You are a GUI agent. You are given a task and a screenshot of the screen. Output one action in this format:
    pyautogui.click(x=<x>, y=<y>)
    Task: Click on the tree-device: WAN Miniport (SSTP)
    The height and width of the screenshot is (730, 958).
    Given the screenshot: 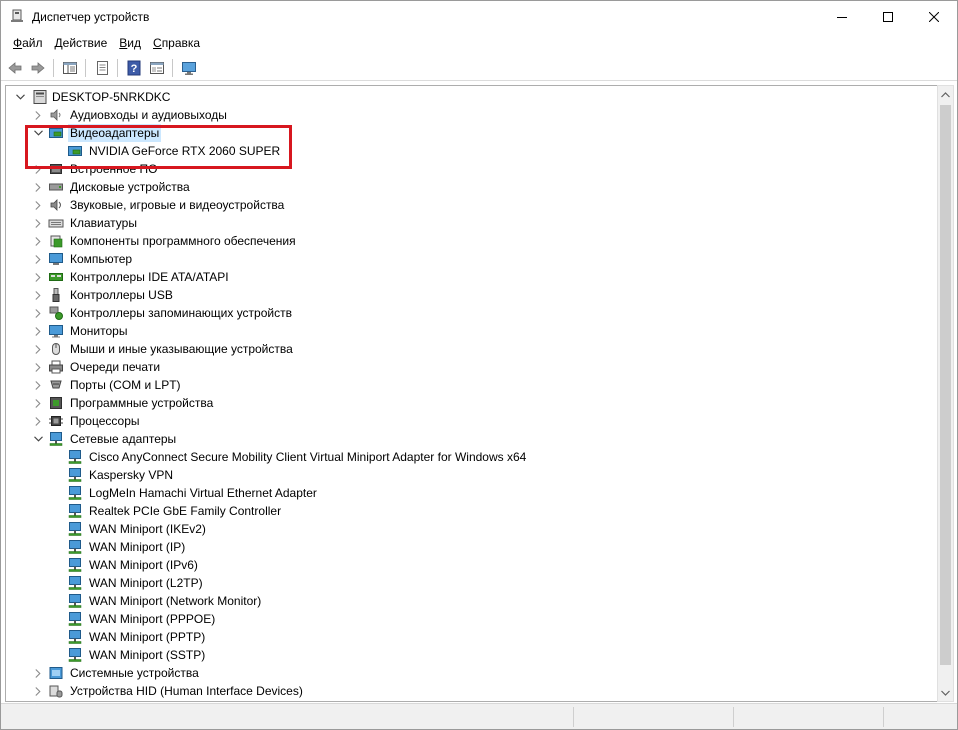 What is the action you would take?
    pyautogui.click(x=471, y=655)
    